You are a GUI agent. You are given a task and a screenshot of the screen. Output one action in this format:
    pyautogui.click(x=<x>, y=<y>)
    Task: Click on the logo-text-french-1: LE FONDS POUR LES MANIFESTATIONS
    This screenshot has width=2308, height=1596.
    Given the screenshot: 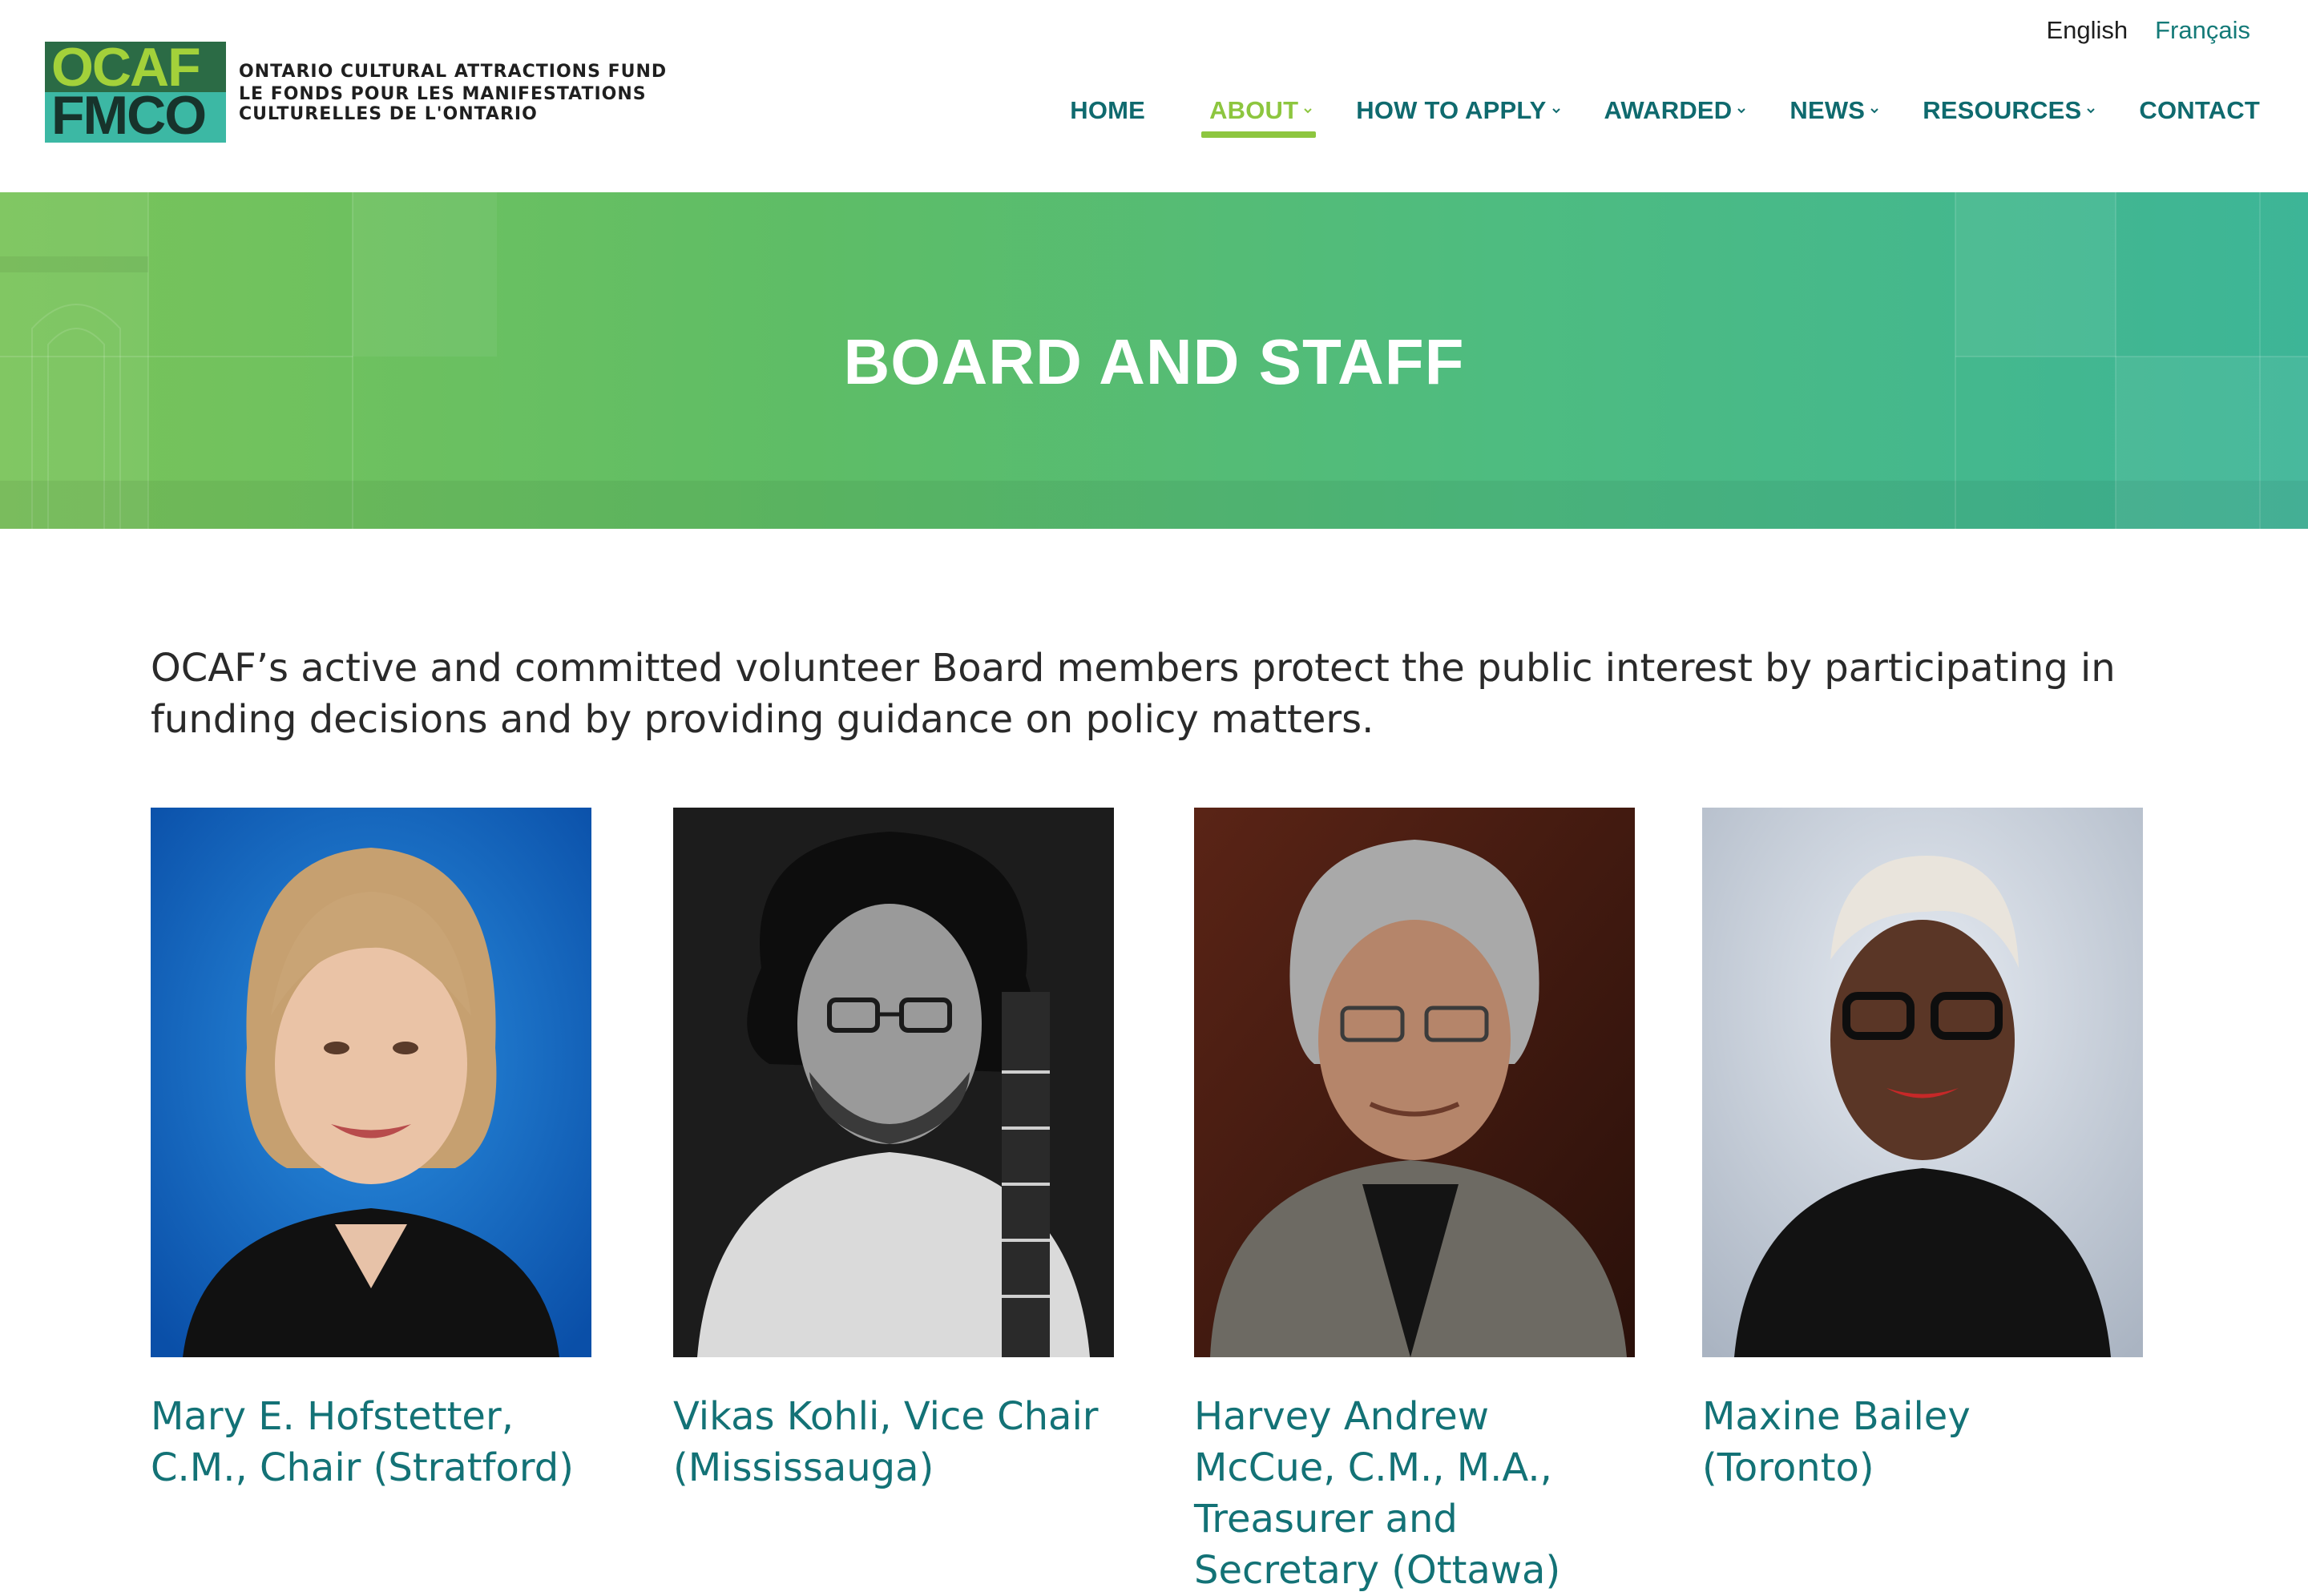 What is the action you would take?
    pyautogui.click(x=443, y=94)
    